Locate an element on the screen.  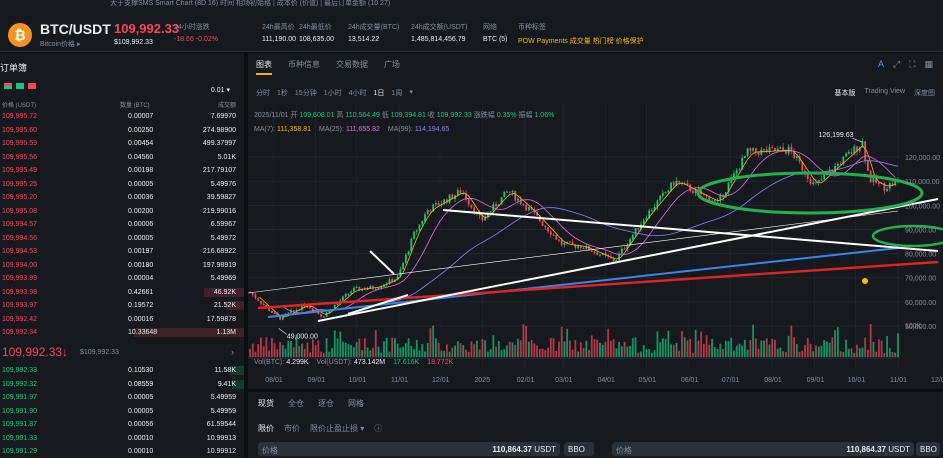
timeframe-option: 15分钟 is located at coordinates (306, 93).